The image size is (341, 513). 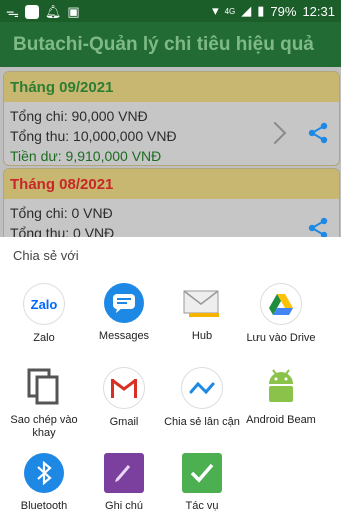 What do you see at coordinates (261, 10) in the screenshot?
I see `battery-icon: ▮` at bounding box center [261, 10].